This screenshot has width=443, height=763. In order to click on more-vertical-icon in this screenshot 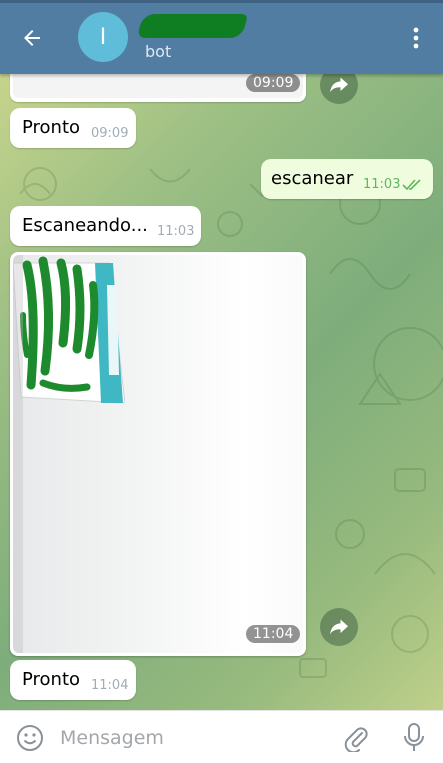, I will do `click(416, 38)`.